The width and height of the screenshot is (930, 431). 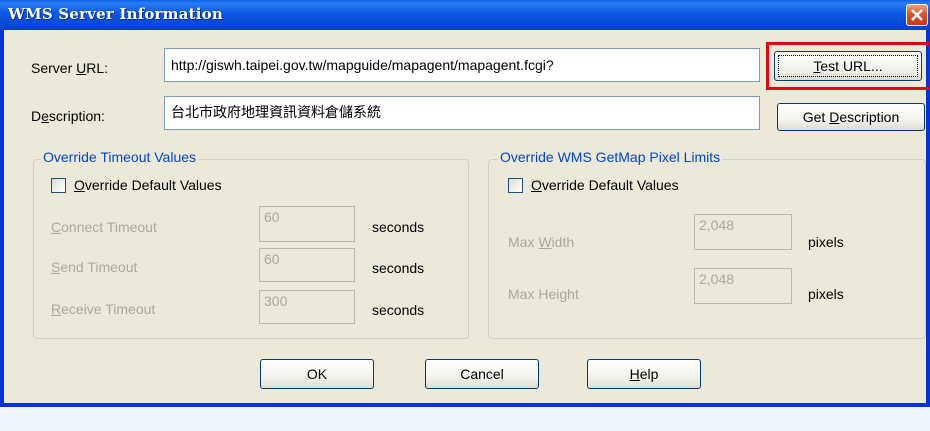 I want to click on server-url-label: Server URL:, so click(x=70, y=68).